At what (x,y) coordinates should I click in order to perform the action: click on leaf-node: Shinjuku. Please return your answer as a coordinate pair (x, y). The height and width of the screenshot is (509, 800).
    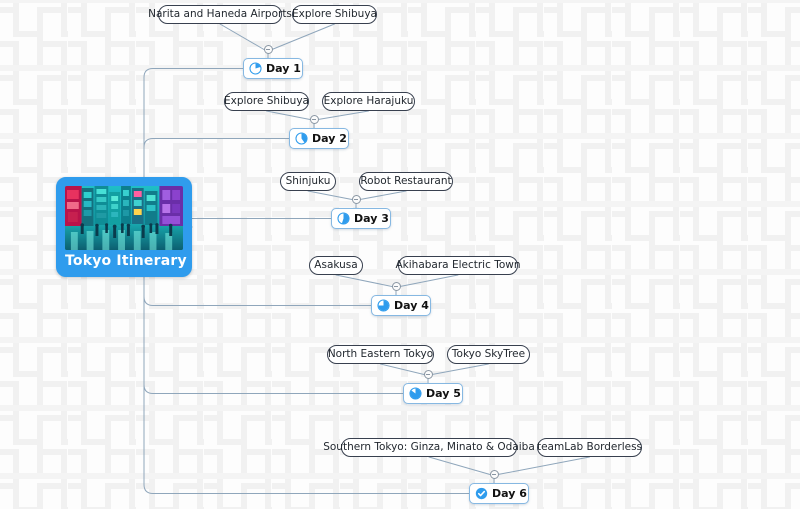
    Looking at the image, I should click on (308, 181).